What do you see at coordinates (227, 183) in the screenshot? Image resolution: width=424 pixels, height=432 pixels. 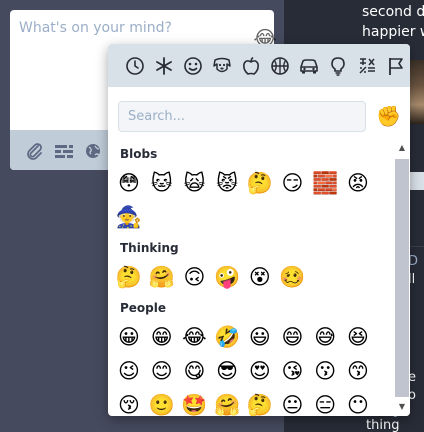 I see `emoji-button: 😾` at bounding box center [227, 183].